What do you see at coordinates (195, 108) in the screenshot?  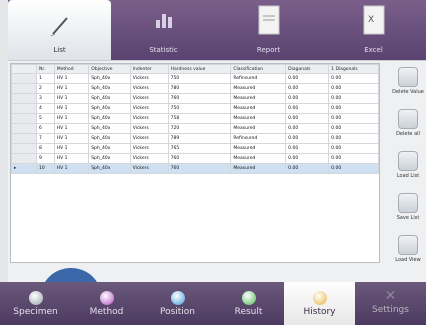 I see `table-row: 4 HV 1 Sph_40x Vickers 750 Measured 0.00 0.00` at bounding box center [195, 108].